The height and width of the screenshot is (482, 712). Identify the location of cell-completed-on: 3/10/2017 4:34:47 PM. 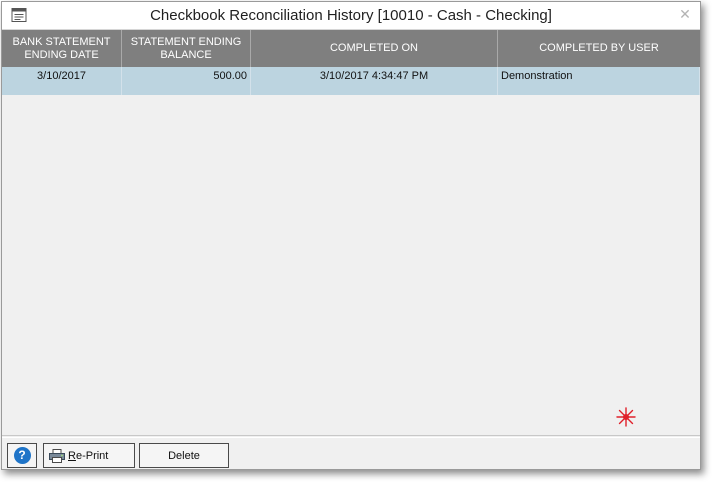
(374, 81).